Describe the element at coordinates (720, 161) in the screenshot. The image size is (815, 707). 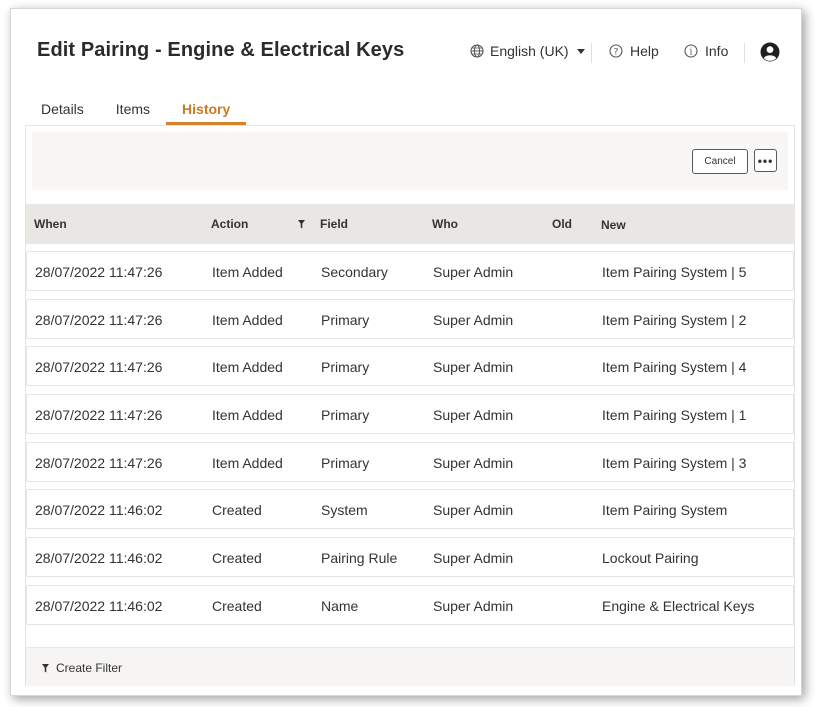
I see `cancel-button: Cancel` at that location.